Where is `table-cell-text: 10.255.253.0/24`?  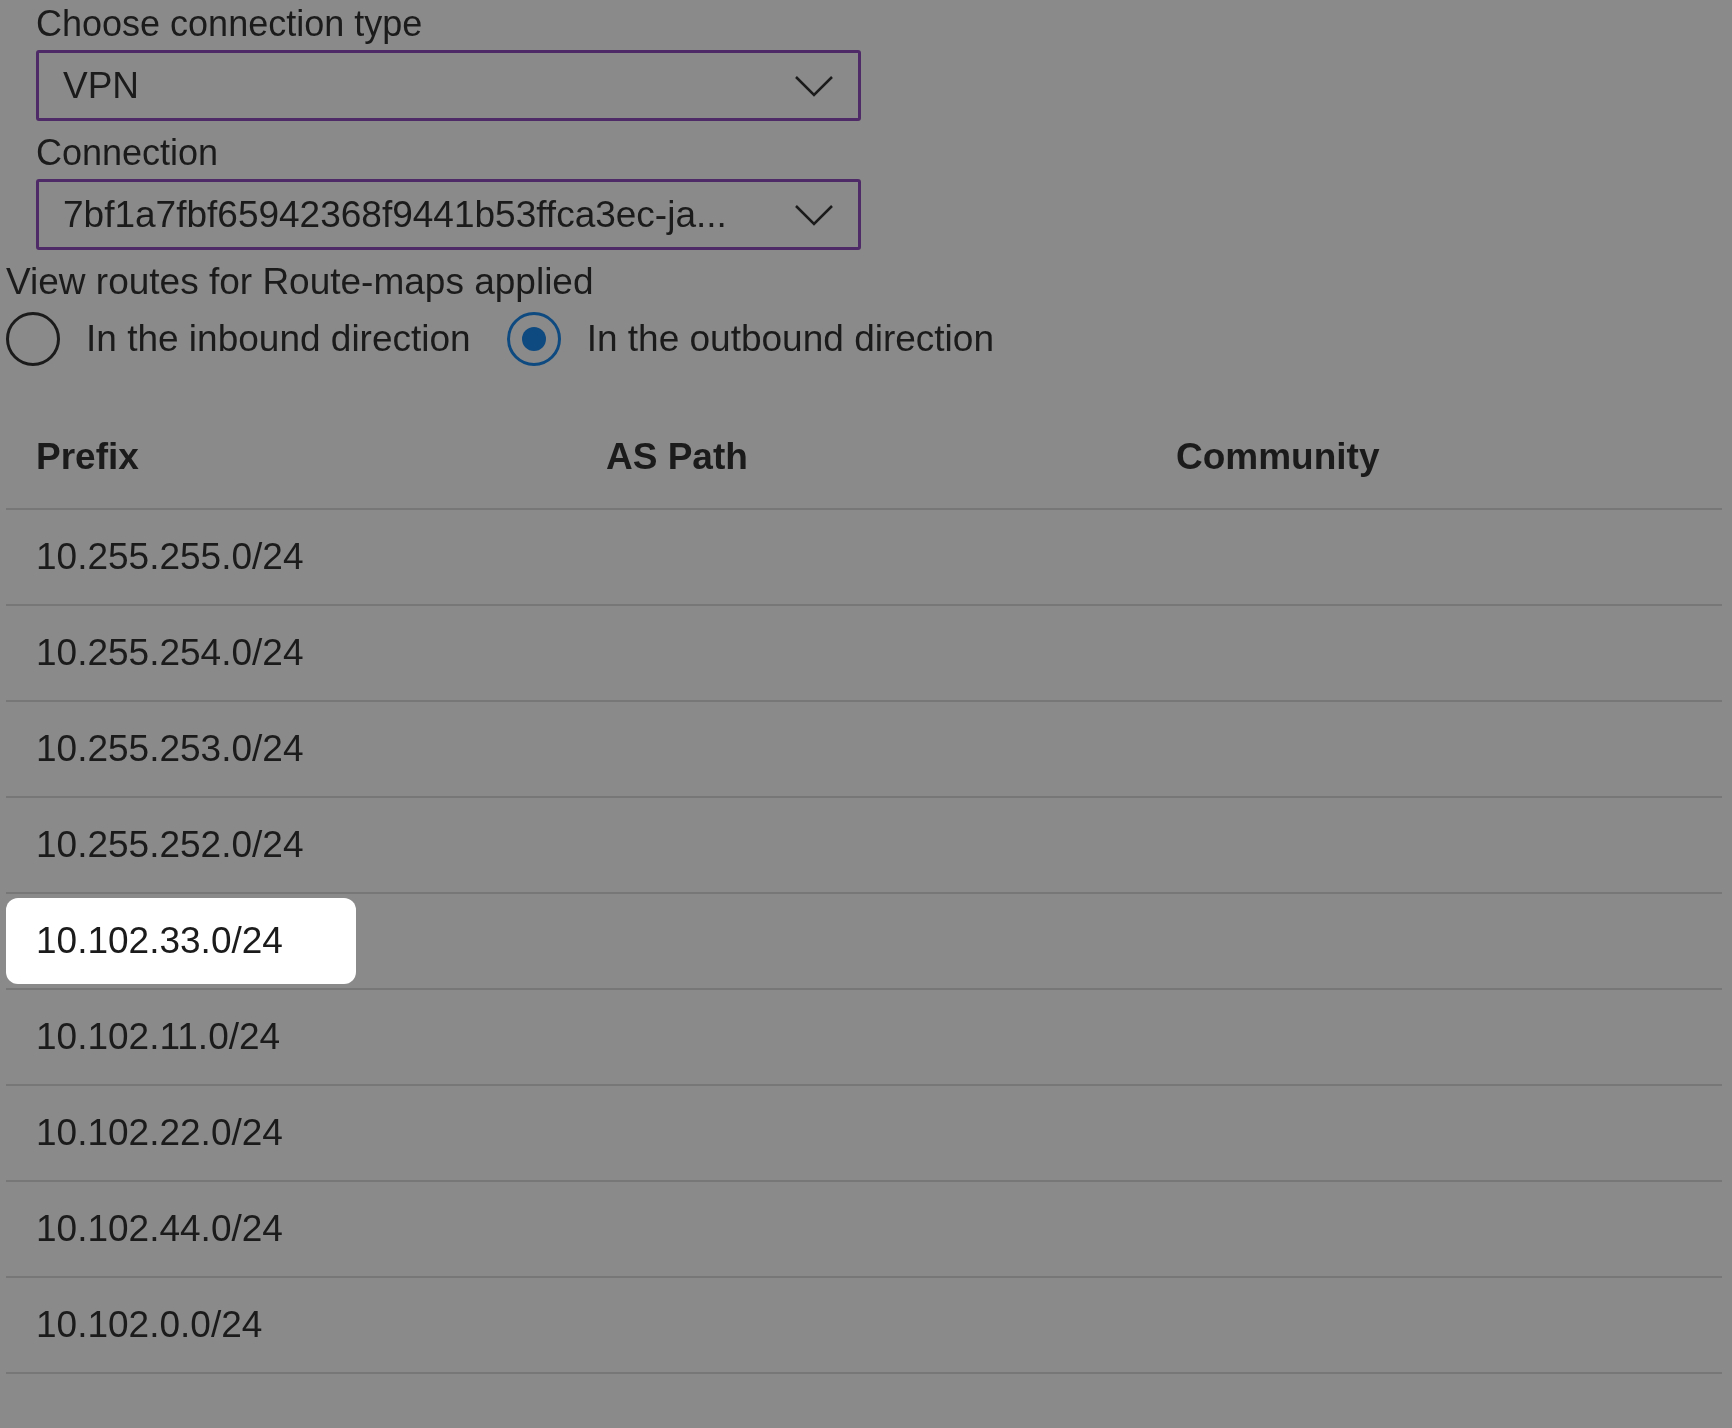 table-cell-text: 10.255.253.0/24 is located at coordinates (170, 749).